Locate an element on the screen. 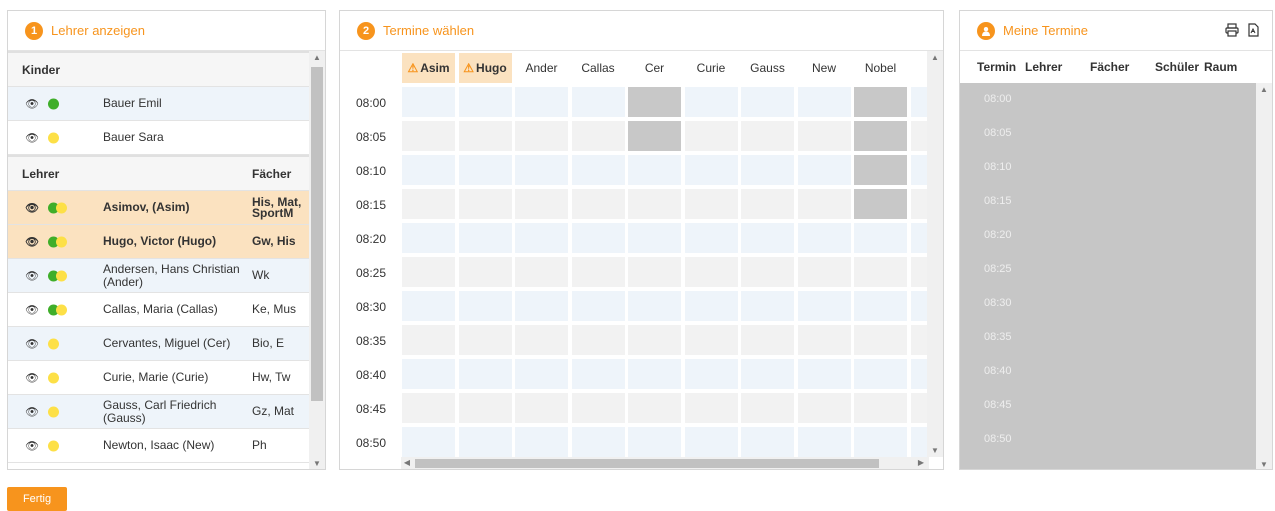 Image resolution: width=1275 pixels, height=511 pixels. teacher-column-header: Callas is located at coordinates (598, 68).